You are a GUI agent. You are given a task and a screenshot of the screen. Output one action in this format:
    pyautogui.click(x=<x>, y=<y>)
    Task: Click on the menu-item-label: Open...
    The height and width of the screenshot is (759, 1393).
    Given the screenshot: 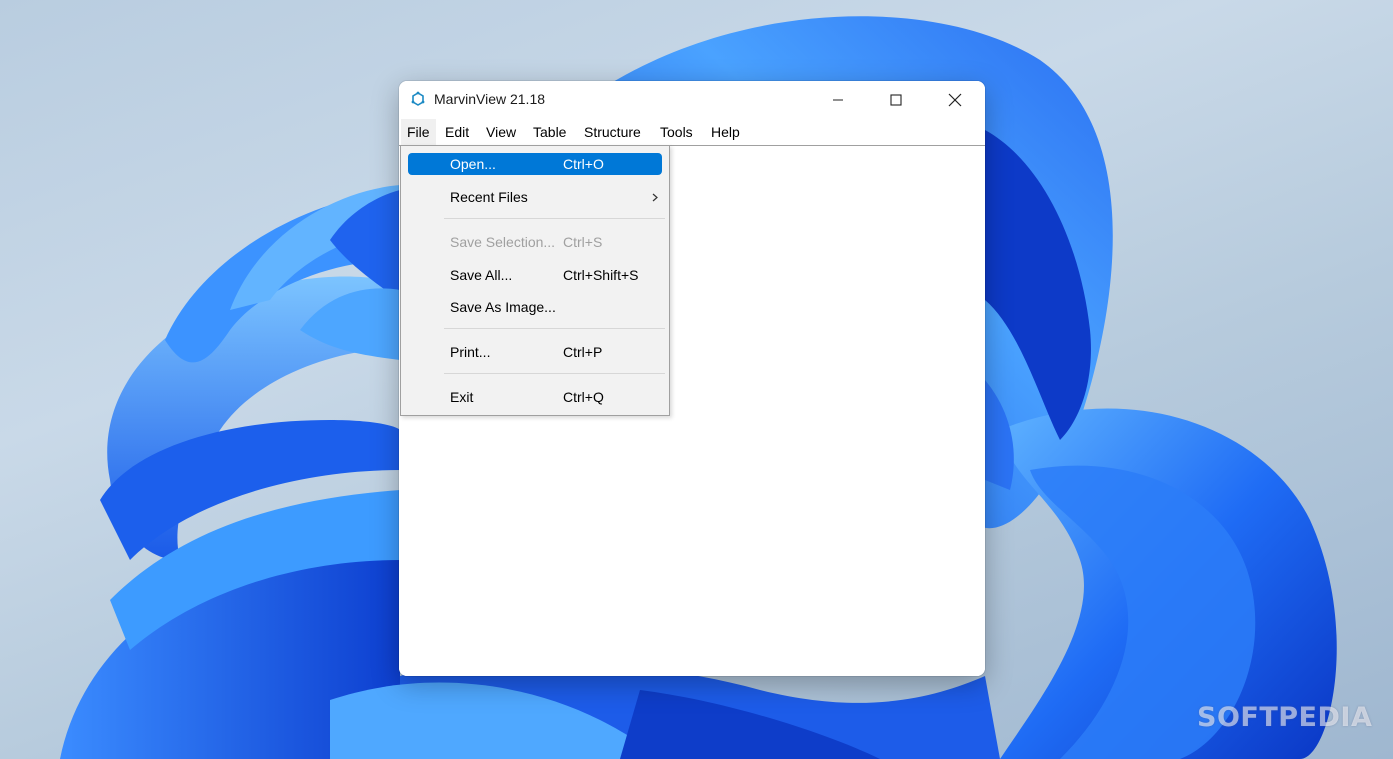 What is the action you would take?
    pyautogui.click(x=473, y=164)
    